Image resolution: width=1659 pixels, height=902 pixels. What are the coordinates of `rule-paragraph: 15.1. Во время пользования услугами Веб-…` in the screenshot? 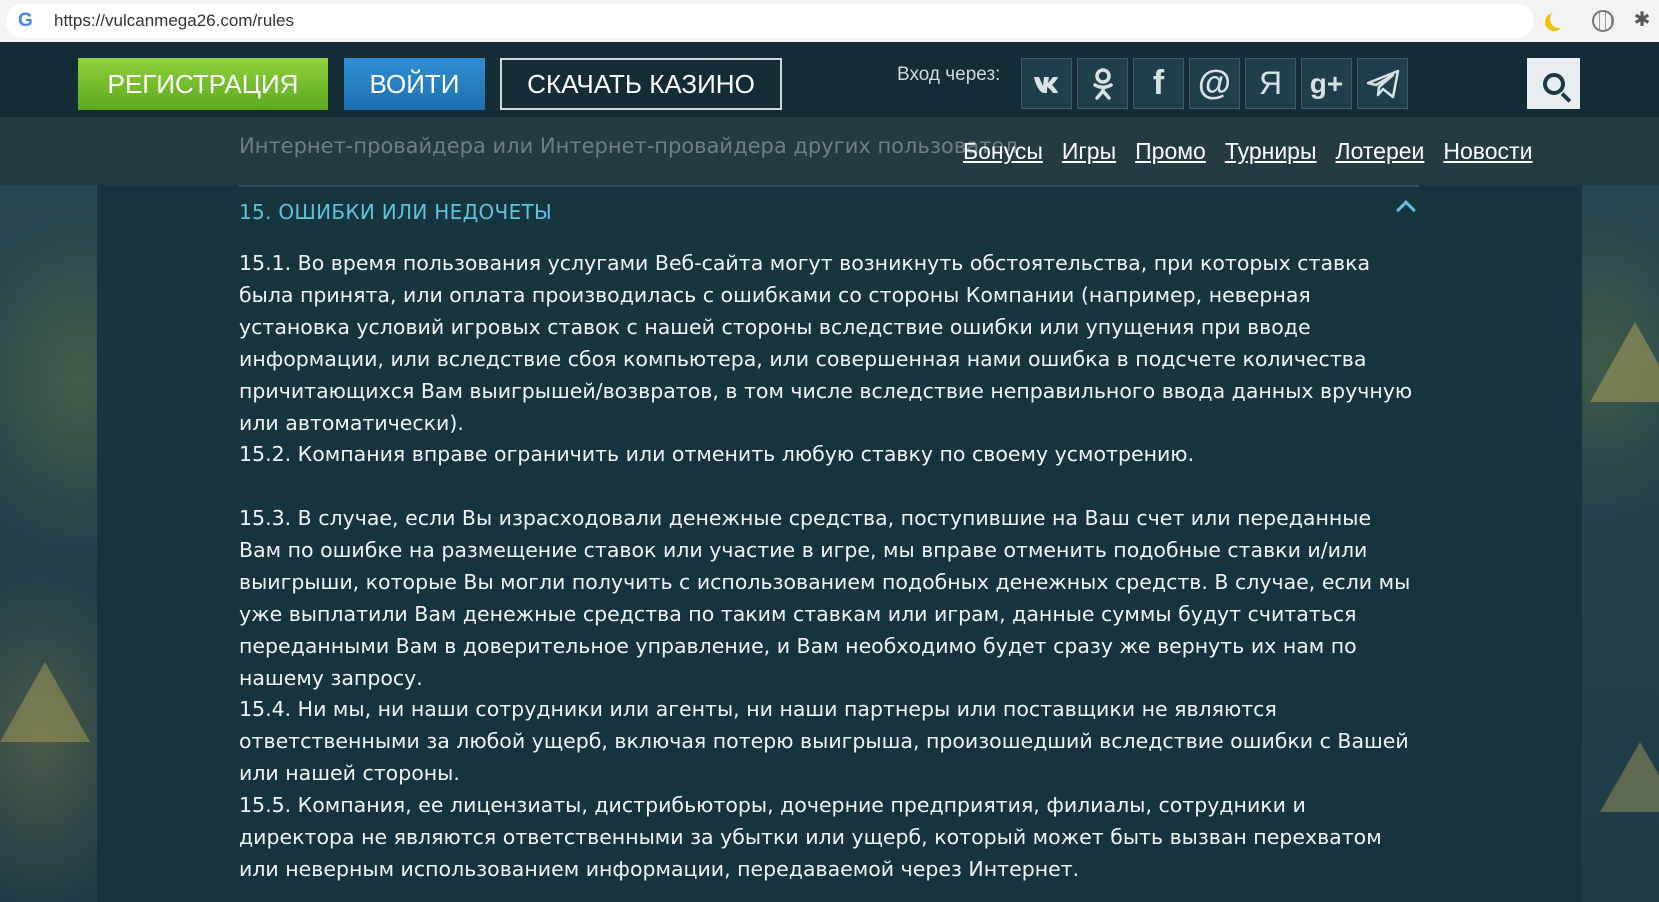 It's located at (826, 343).